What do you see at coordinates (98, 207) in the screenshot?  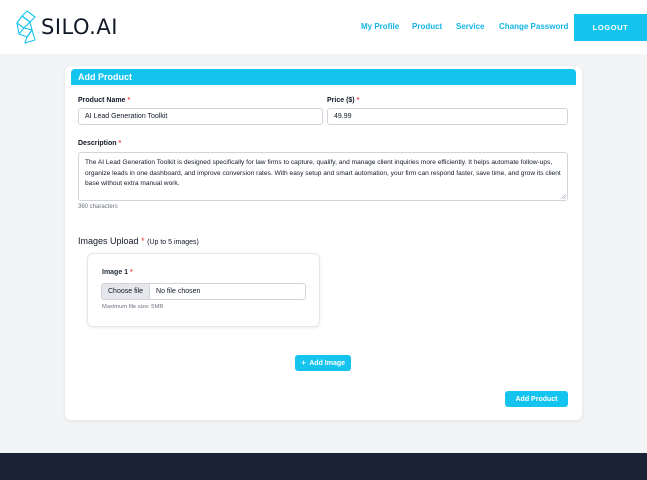 I see `character-counter: 360 characters` at bounding box center [98, 207].